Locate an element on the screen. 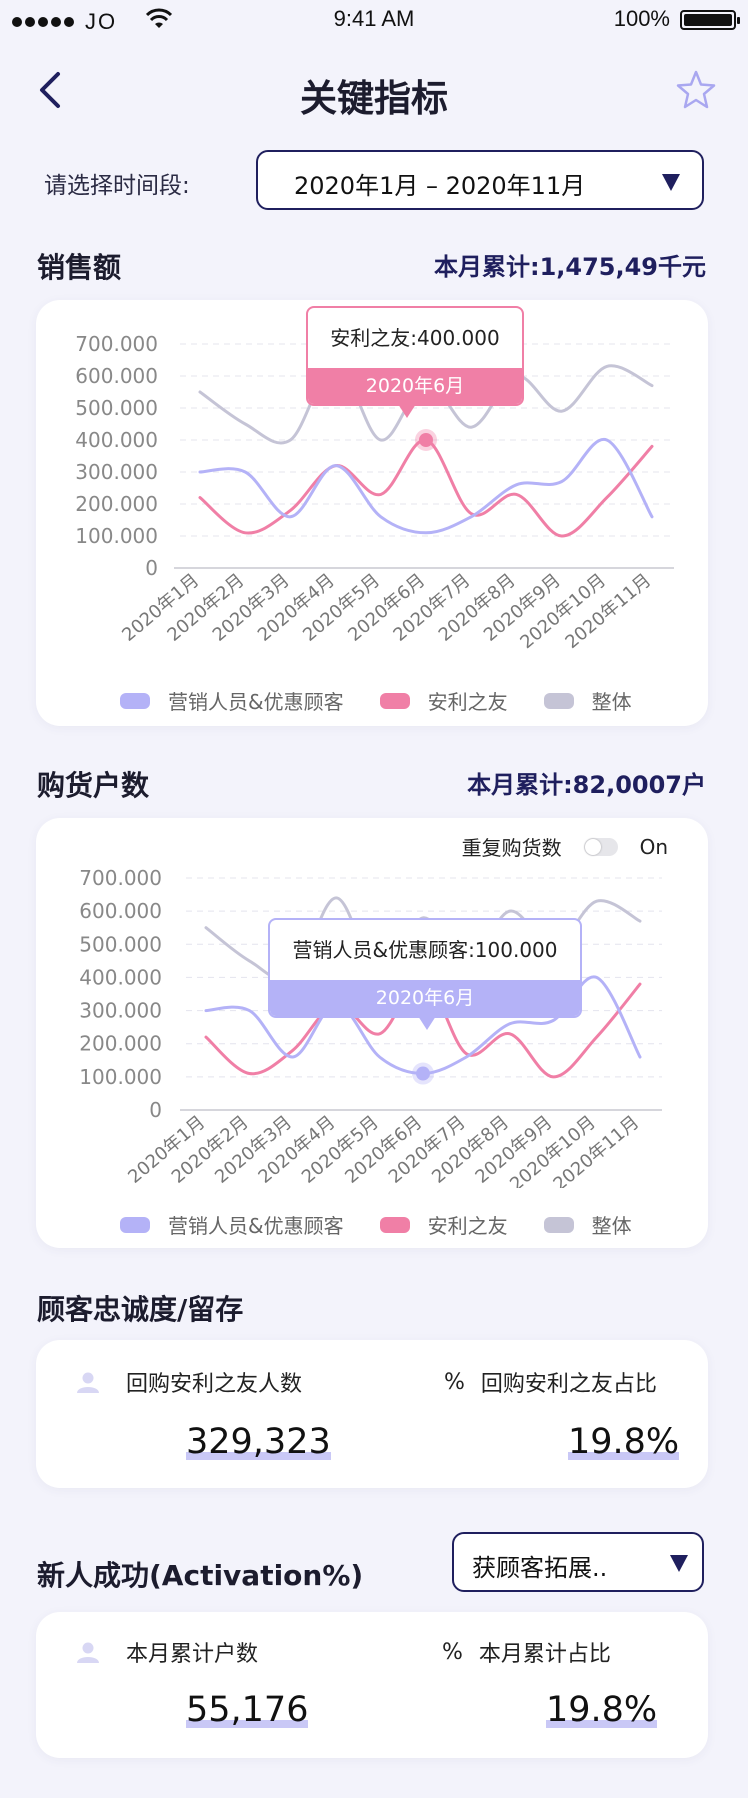 Image resolution: width=748 pixels, height=1798 pixels. sales-title: 销售额 is located at coordinates (79, 267).